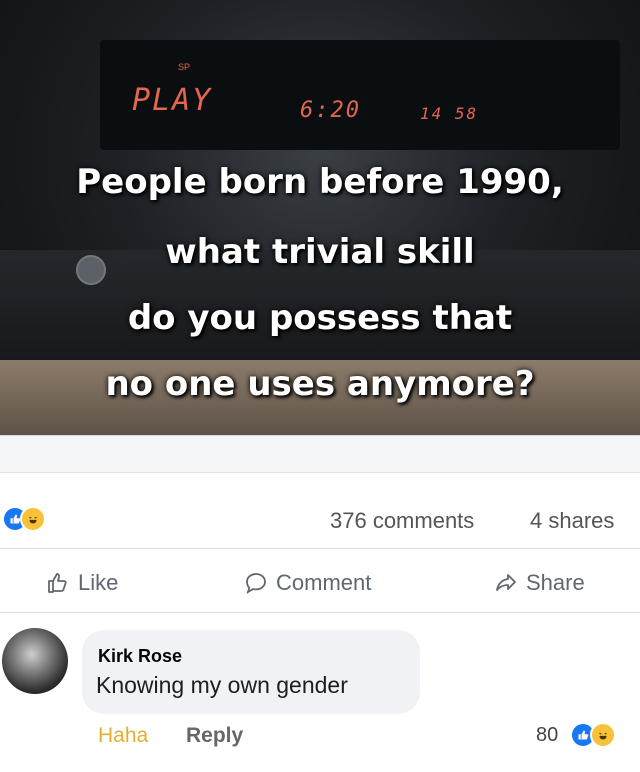 The height and width of the screenshot is (772, 640). Describe the element at coordinates (449, 113) in the screenshot. I see `vcr-counter-text: 14 58` at that location.